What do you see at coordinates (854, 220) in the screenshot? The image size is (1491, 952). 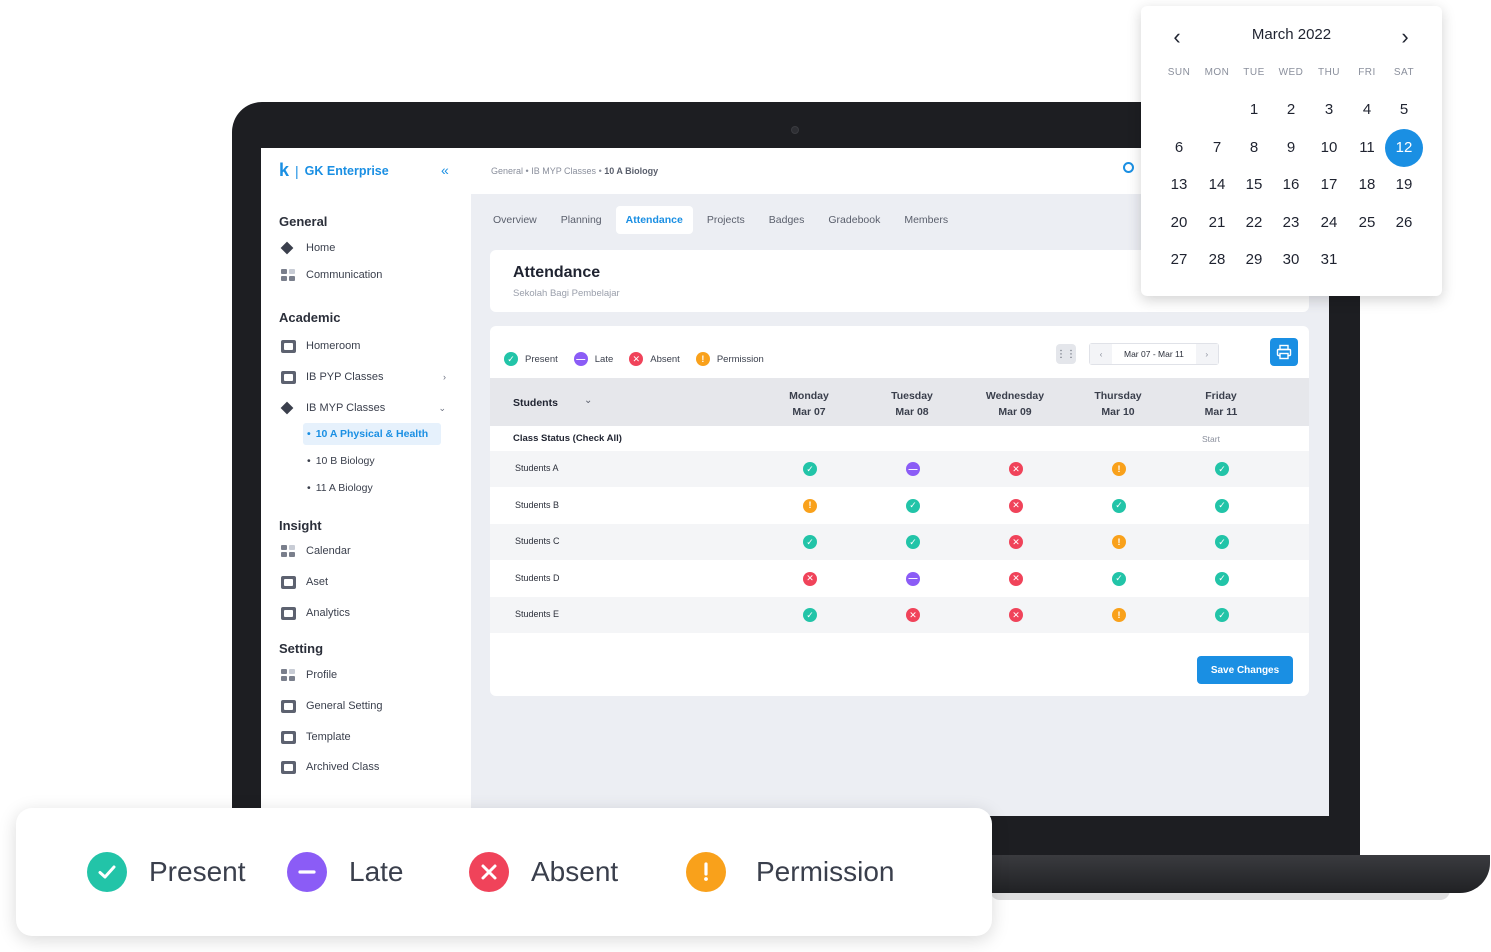 I see `tab-gradebook: Gradebook` at bounding box center [854, 220].